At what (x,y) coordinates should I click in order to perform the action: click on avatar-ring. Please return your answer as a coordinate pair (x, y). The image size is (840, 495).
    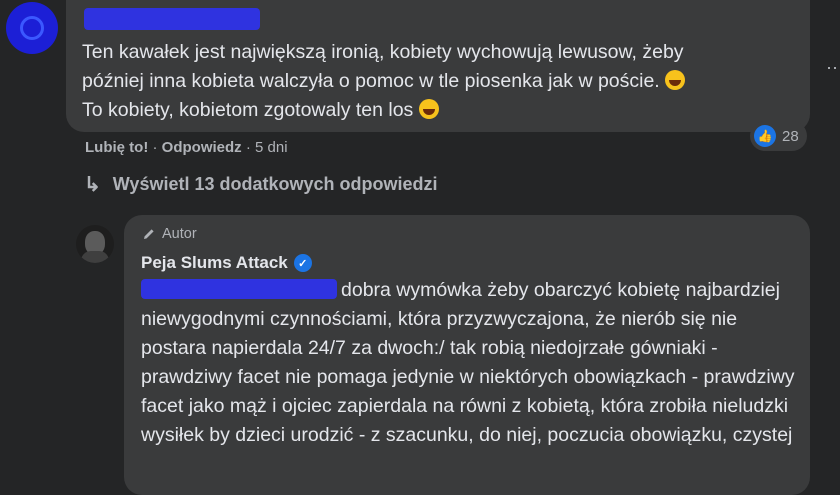
    Looking at the image, I should click on (32, 28).